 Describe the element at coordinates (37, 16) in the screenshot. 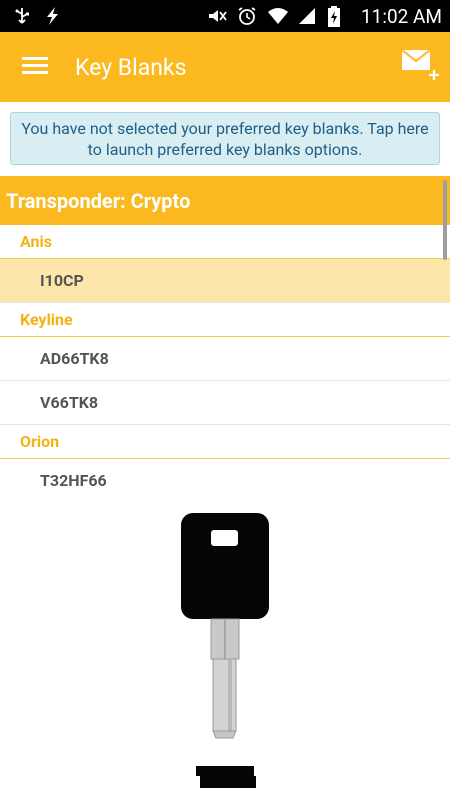

I see `status-bar-left` at that location.